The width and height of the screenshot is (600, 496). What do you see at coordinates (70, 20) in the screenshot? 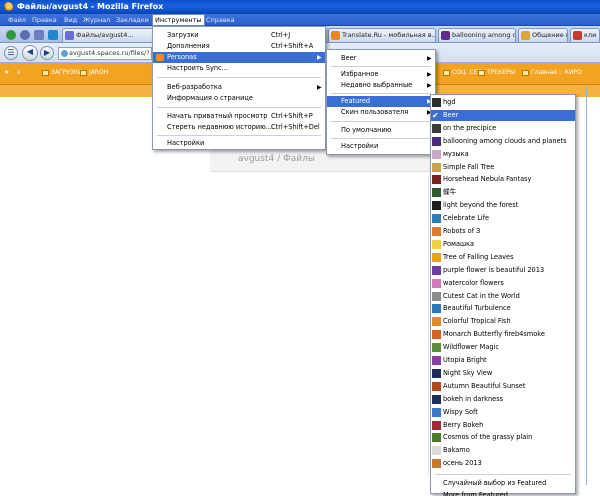
I see `menu-view: Вид` at bounding box center [70, 20].